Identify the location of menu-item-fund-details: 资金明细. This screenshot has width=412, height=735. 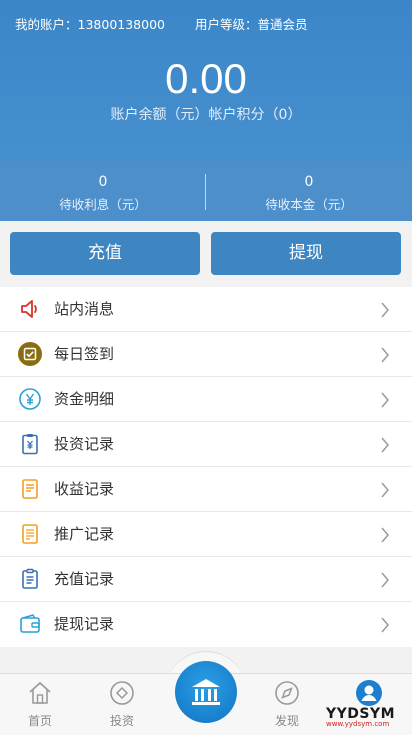
(206, 399).